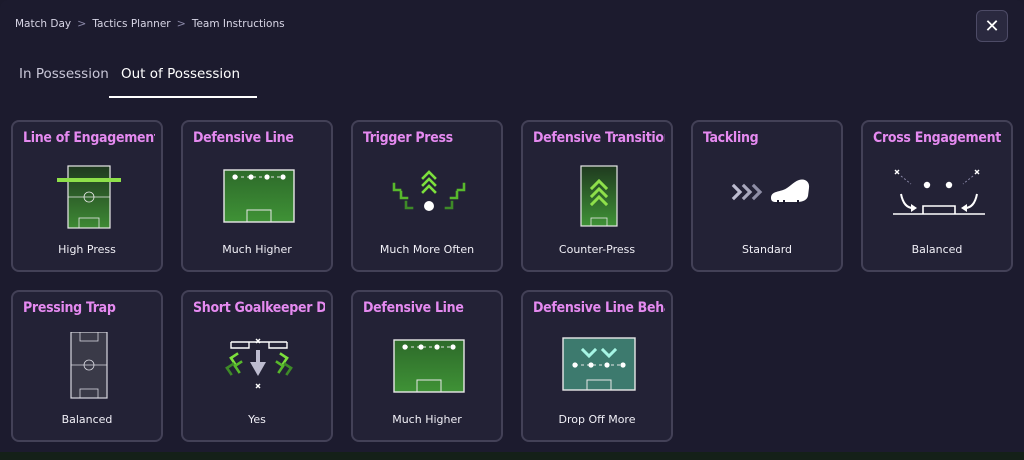  What do you see at coordinates (183, 97) in the screenshot?
I see `active-tab-indicator` at bounding box center [183, 97].